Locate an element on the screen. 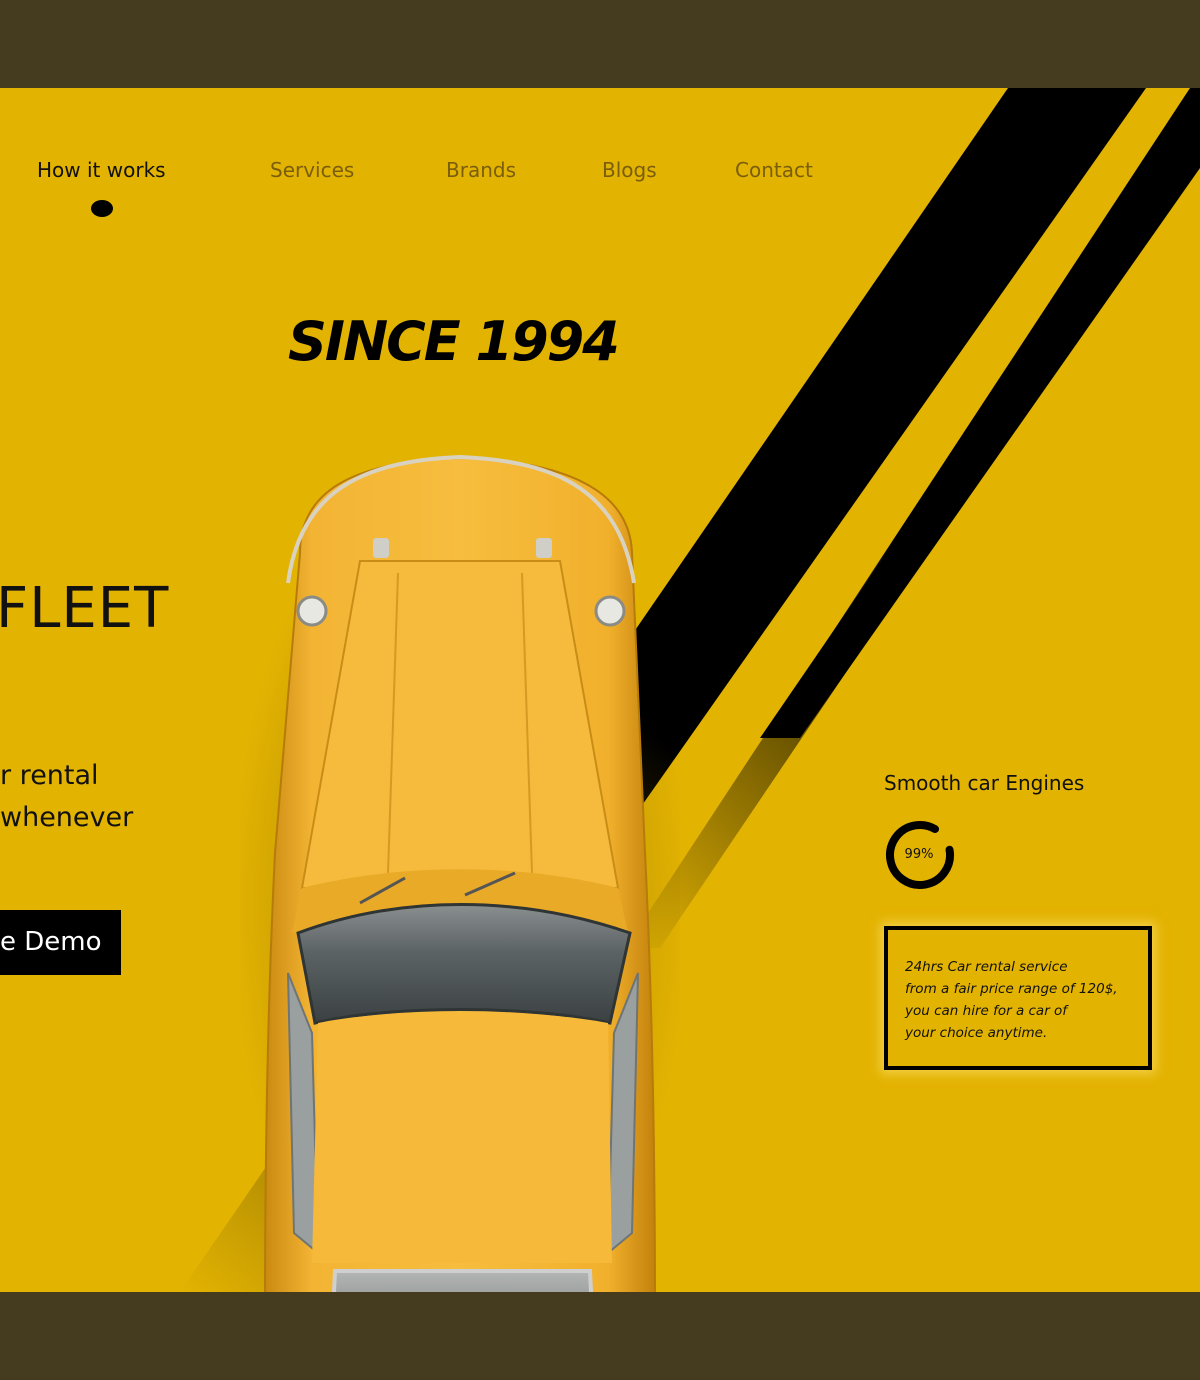 This screenshot has height=1380, width=1200. info-line: your choice anytime. is located at coordinates (976, 1033).